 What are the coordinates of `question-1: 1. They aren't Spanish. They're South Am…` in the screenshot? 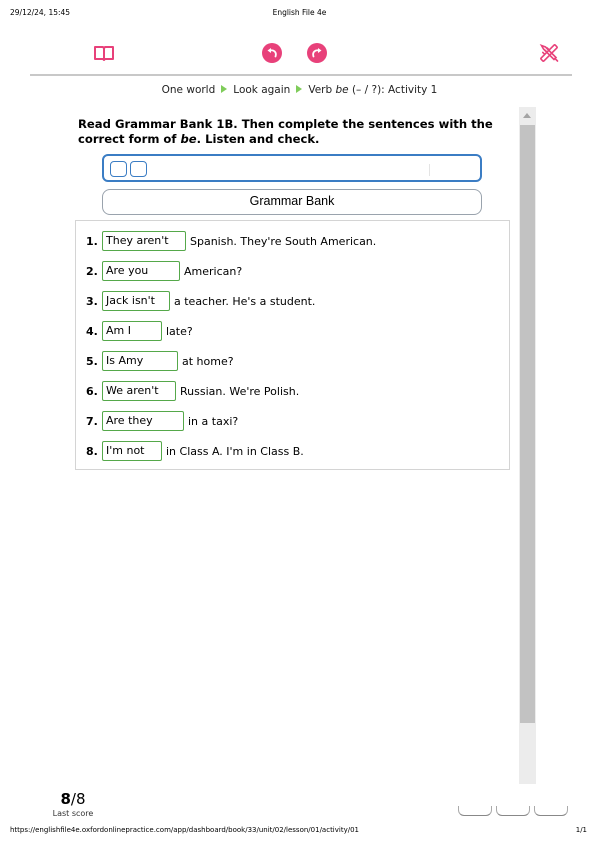 It's located at (231, 241).